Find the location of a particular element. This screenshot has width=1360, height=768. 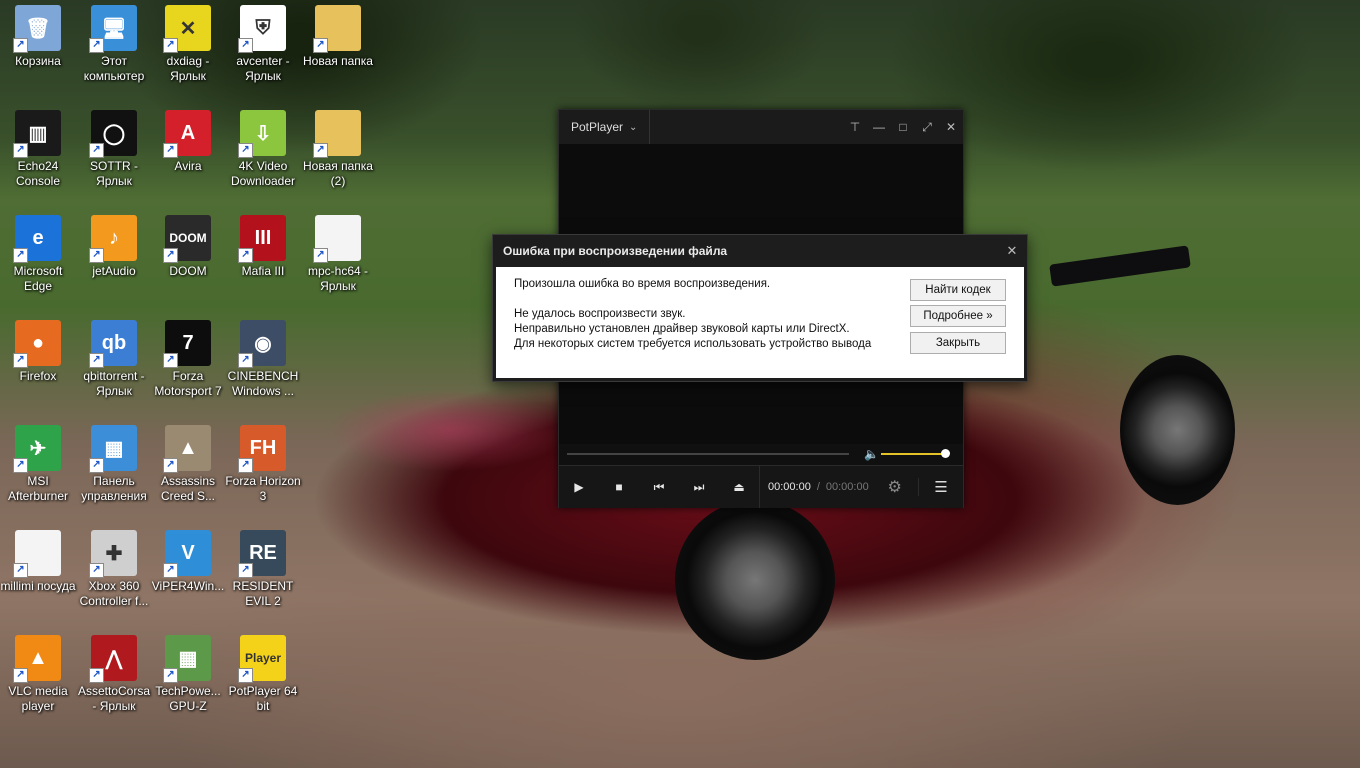

potplayer-title: PotPlayer is located at coordinates (591, 127).